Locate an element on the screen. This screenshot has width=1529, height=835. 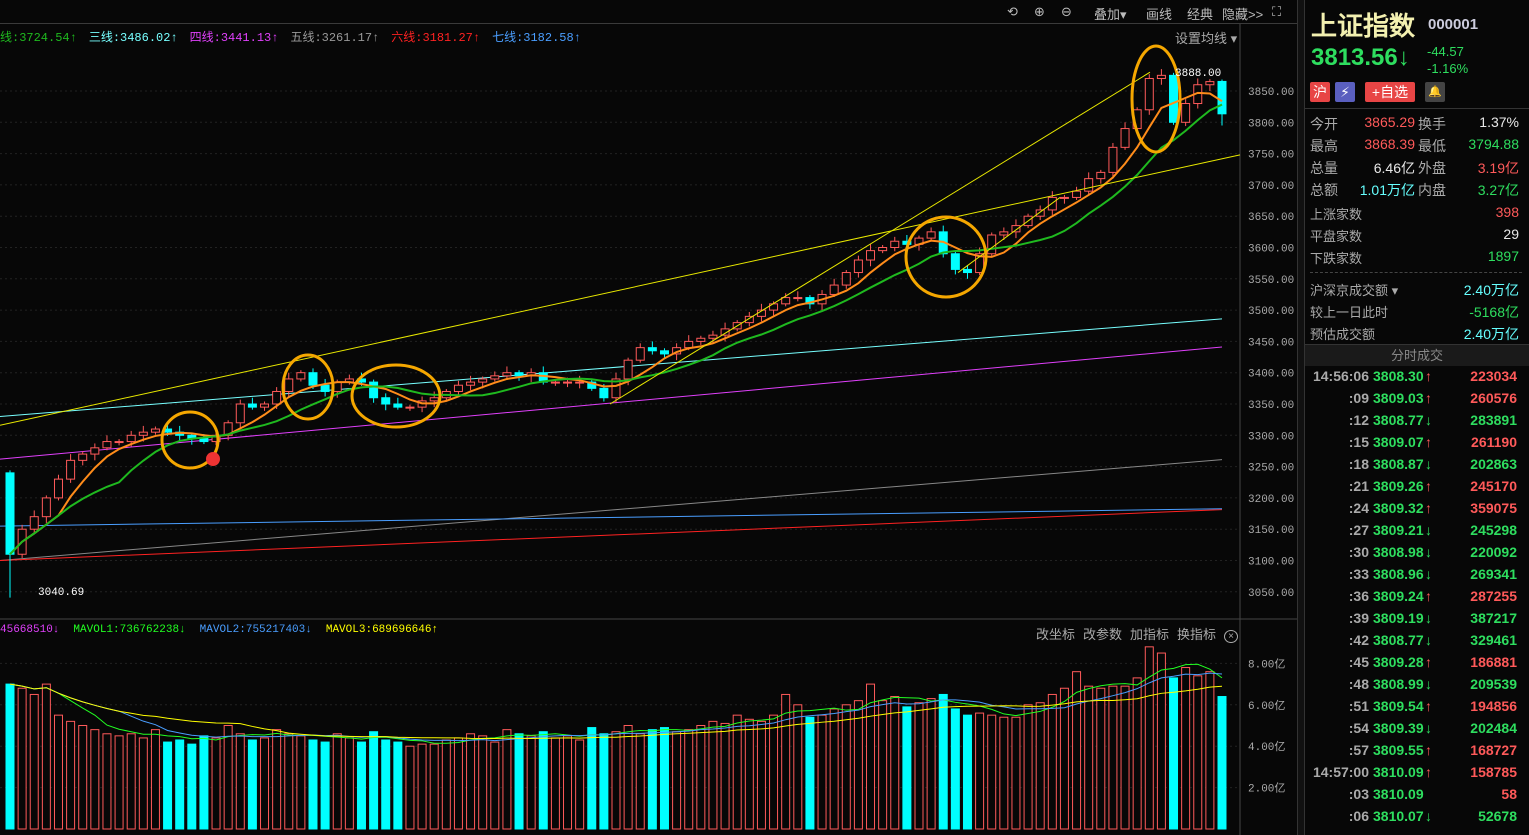
trade-volume: 52678 is located at coordinates (1497, 816).